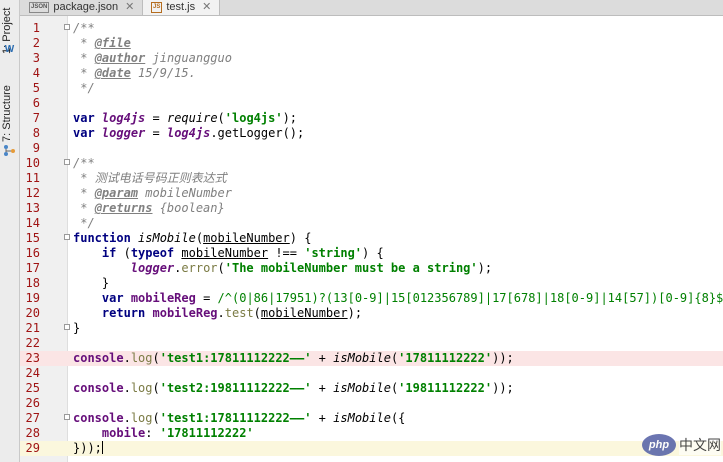 The image size is (723, 462). Describe the element at coordinates (371, 433) in the screenshot. I see `code-line: 28 mobile: '17811112222'` at that location.